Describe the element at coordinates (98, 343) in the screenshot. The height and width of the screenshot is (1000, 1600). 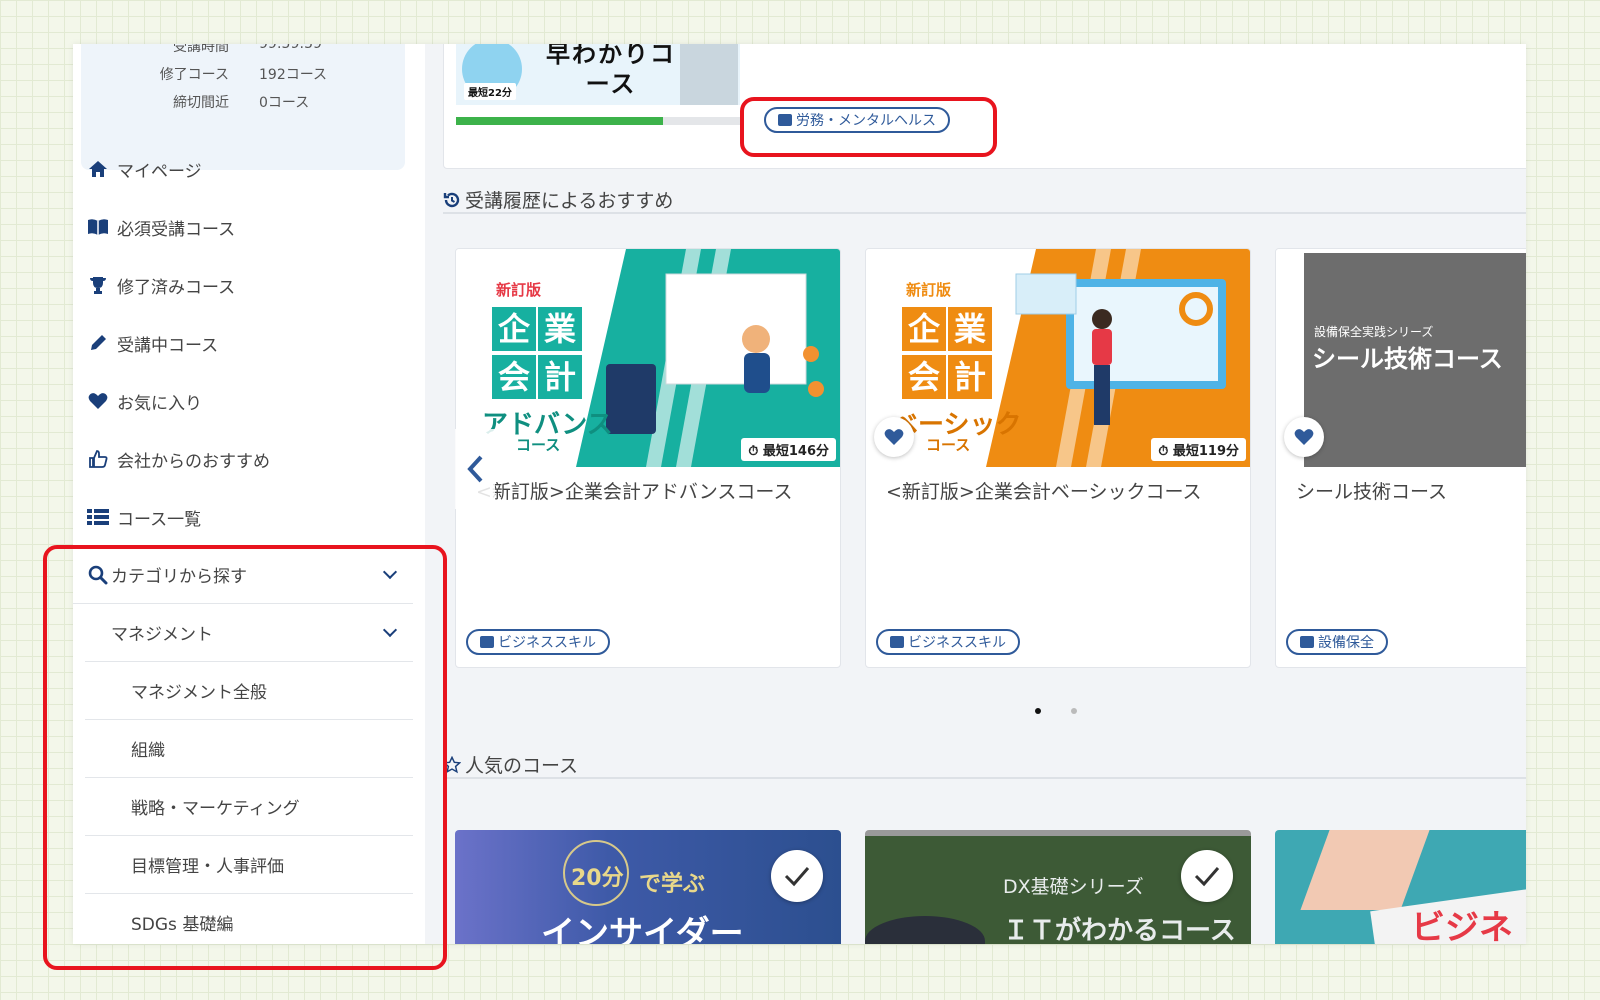
I see `pencil-icon` at that location.